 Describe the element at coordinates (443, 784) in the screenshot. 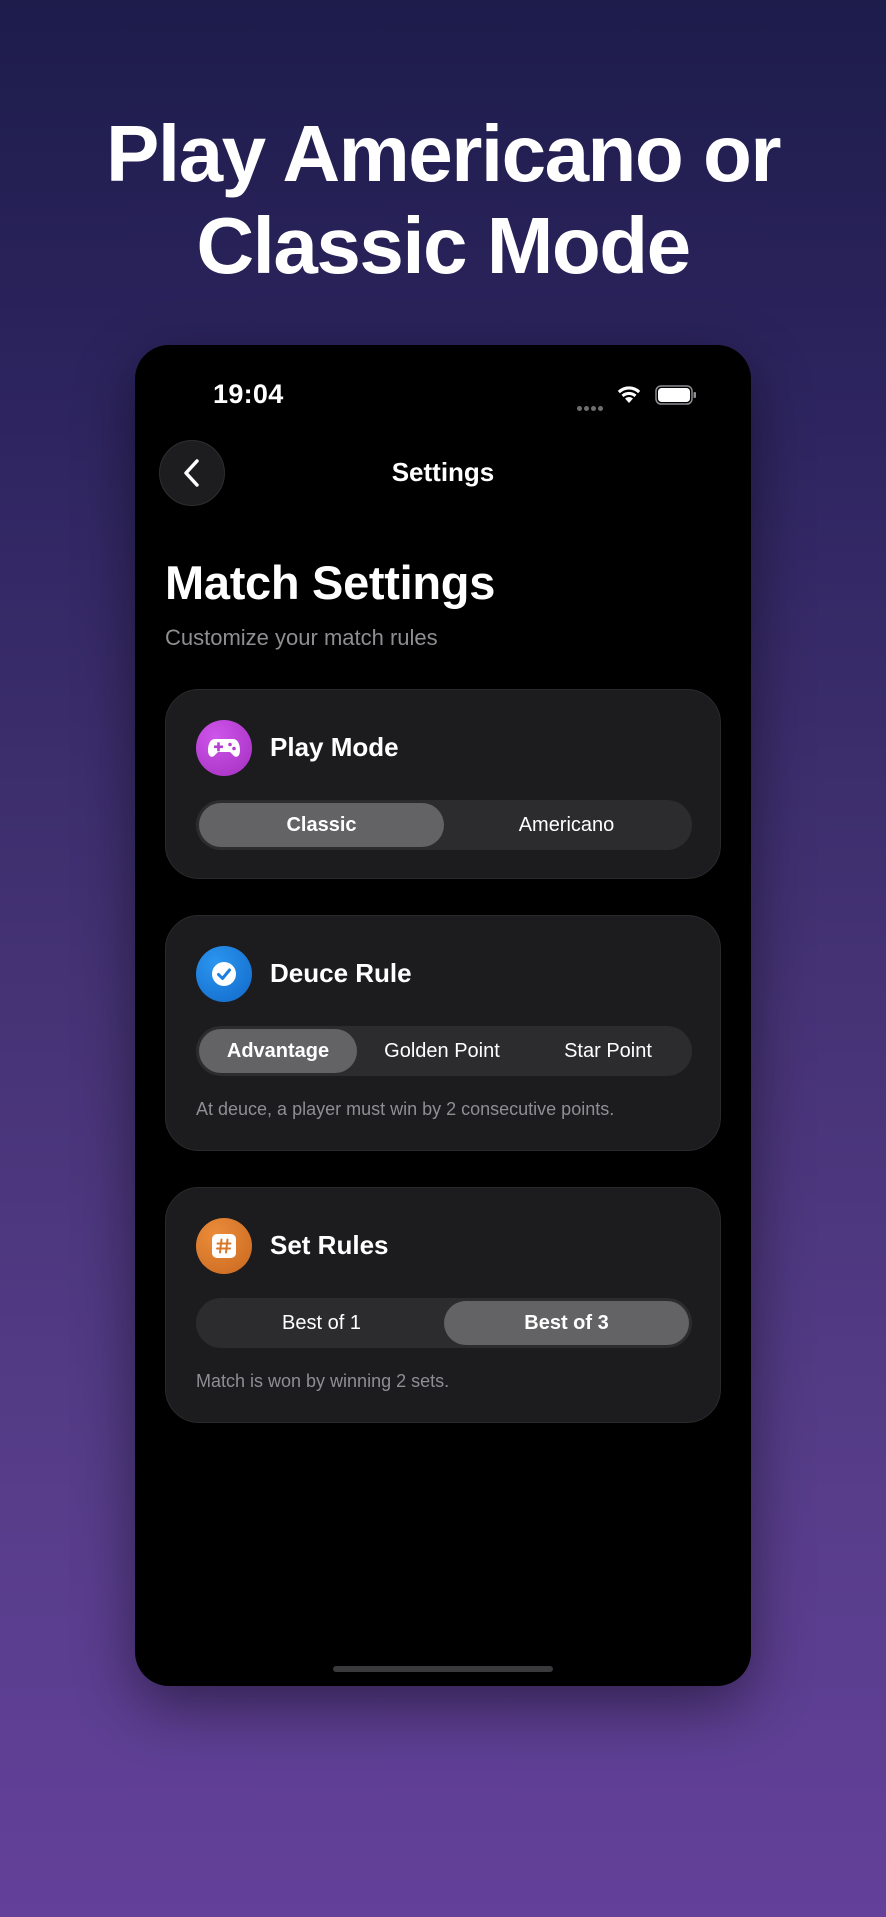

I see `play-mode-card: Play Mode Classic Americano` at that location.